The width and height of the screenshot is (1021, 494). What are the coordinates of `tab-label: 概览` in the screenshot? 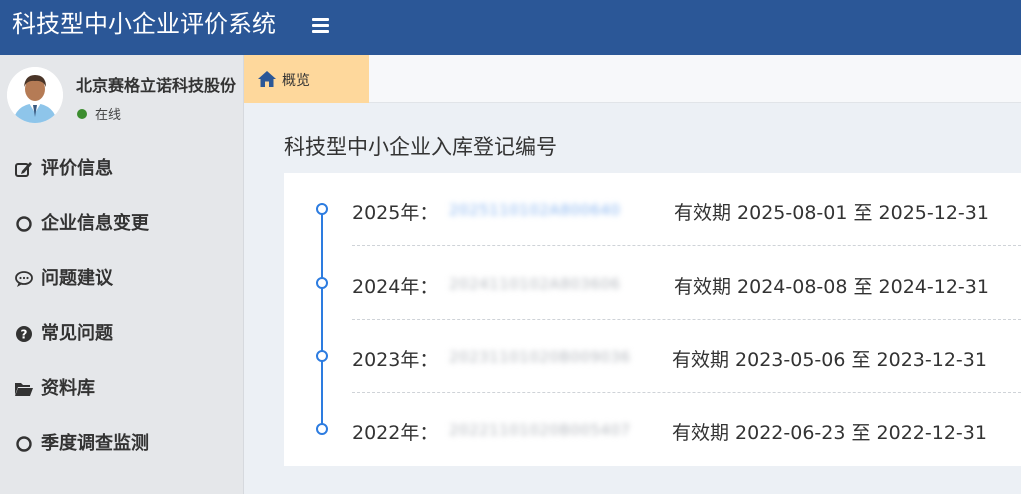 It's located at (296, 81).